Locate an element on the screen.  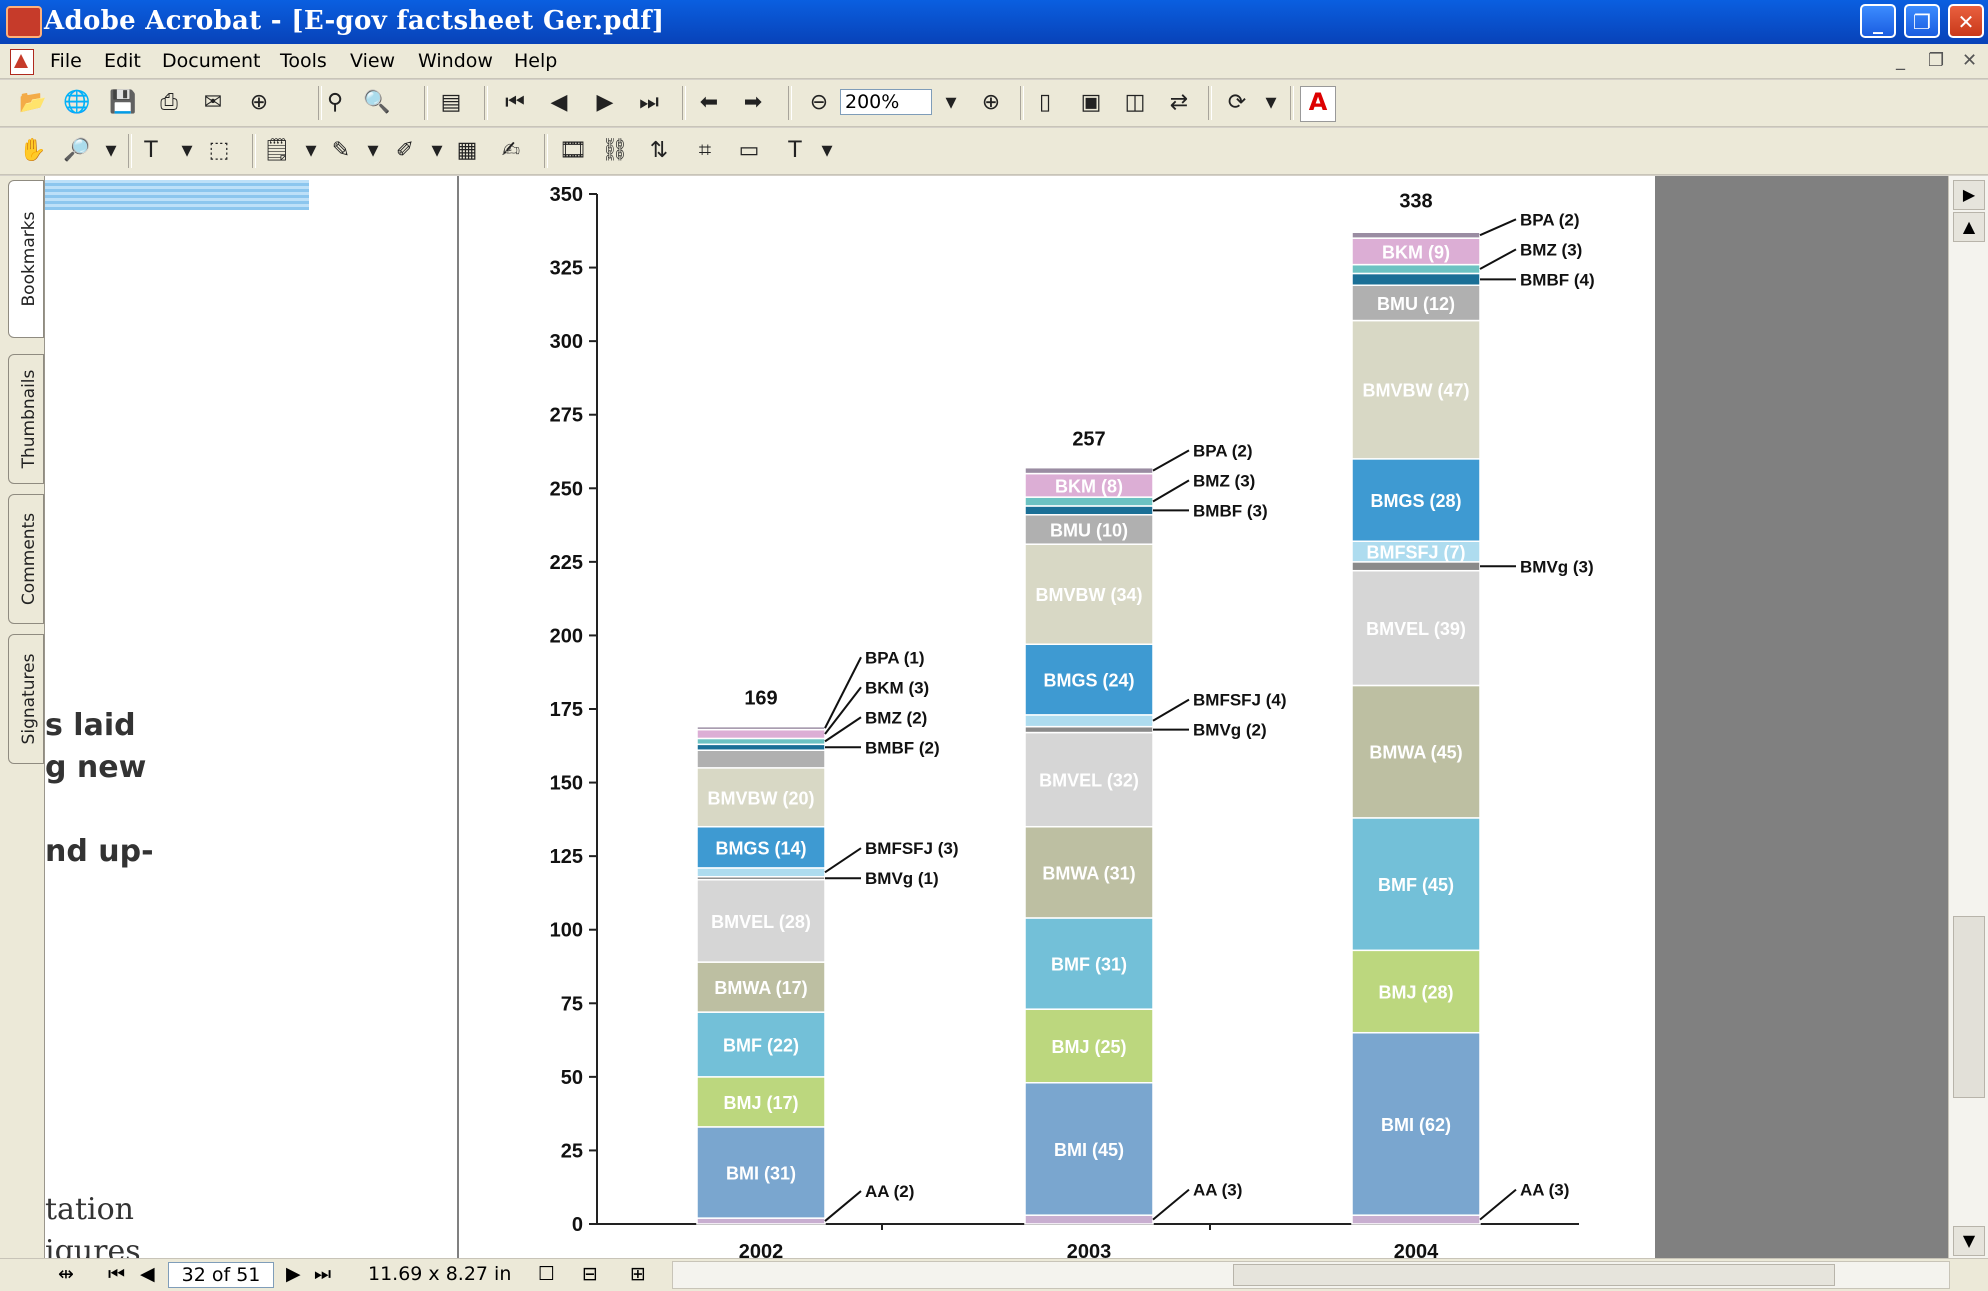
snapshot-tool-icon: ⬚ is located at coordinates (219, 151).